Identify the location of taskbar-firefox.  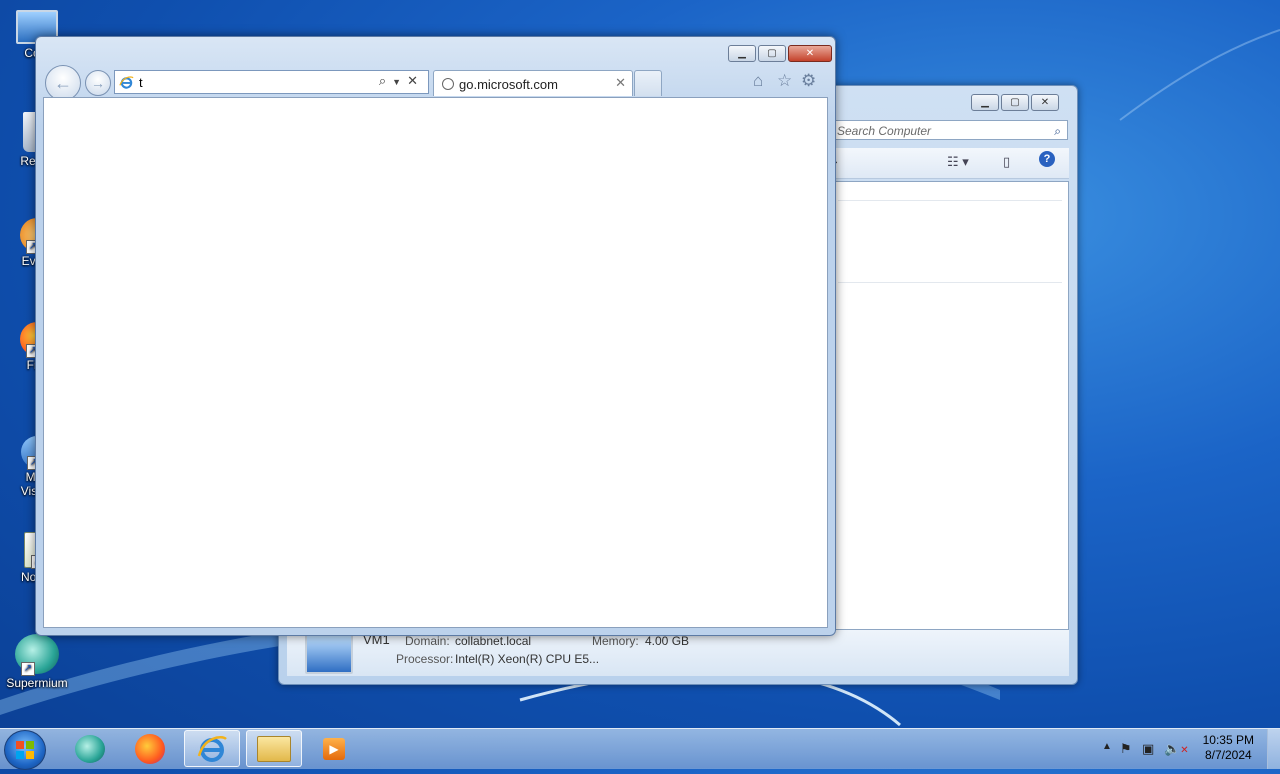
(150, 748).